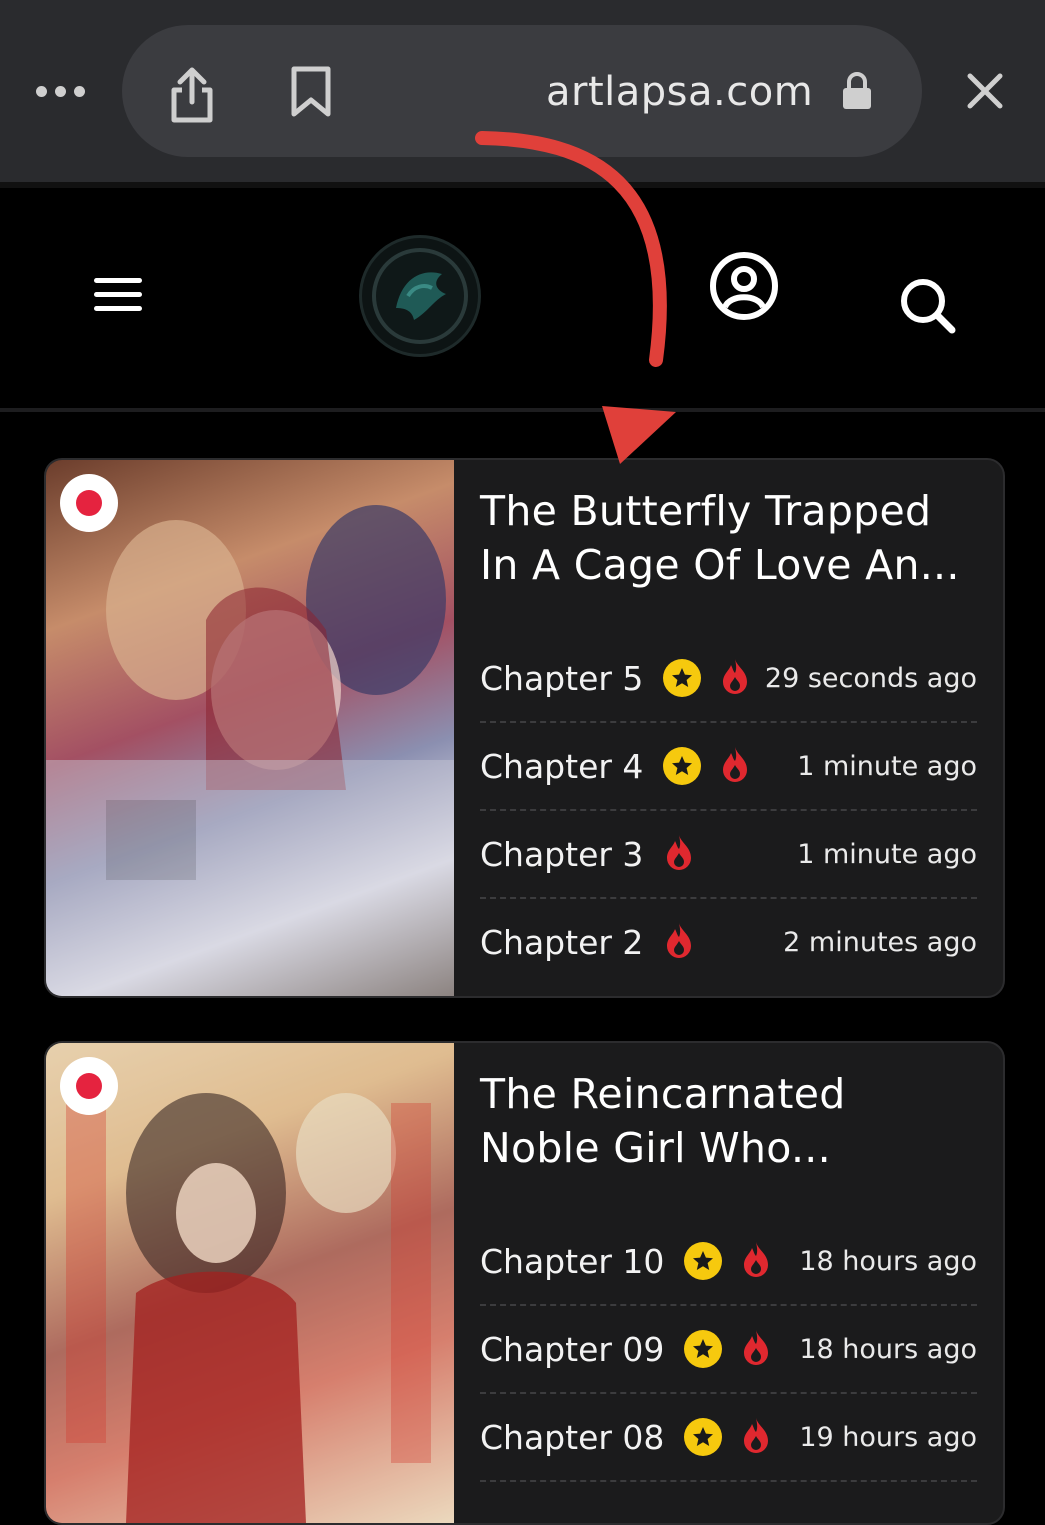 The image size is (1045, 1525). I want to click on chapter-row: Chapter 08 19 hours ago, so click(728, 1438).